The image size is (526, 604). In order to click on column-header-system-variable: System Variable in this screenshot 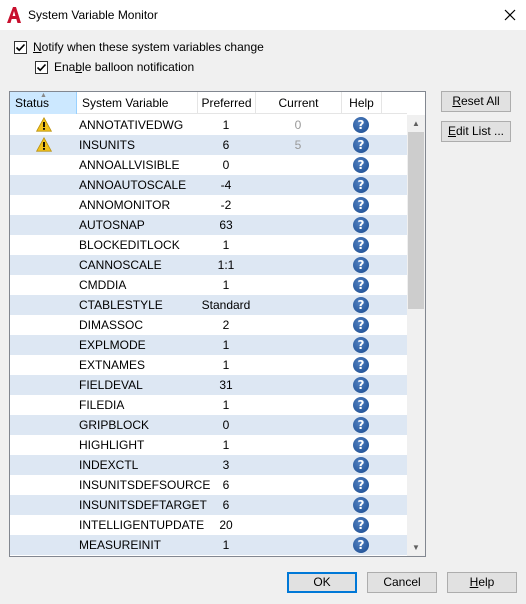, I will do `click(137, 103)`.